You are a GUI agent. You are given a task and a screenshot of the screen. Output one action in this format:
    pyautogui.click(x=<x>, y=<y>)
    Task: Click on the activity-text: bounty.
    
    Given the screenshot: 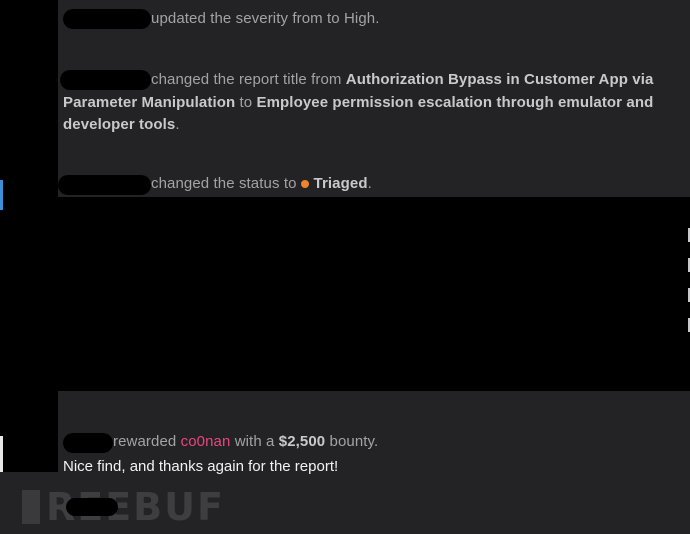 What is the action you would take?
    pyautogui.click(x=352, y=441)
    